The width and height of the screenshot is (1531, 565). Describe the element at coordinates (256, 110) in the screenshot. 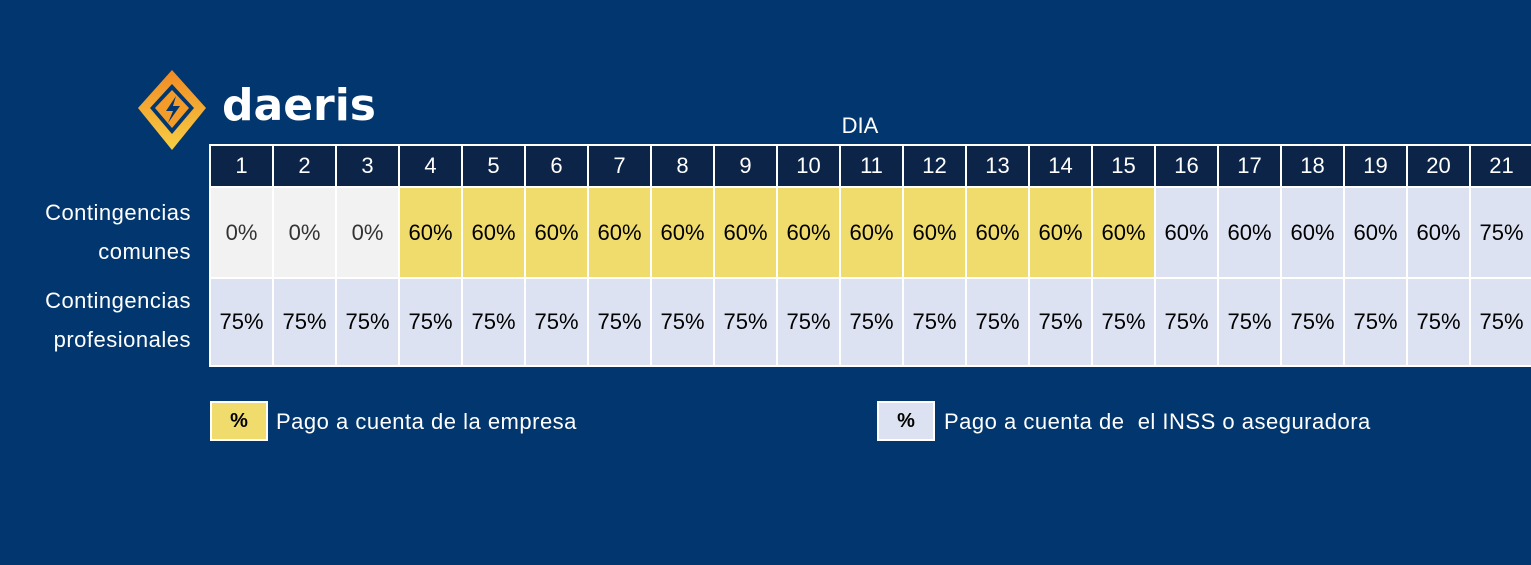

I see `daeris-logo: daeris` at that location.